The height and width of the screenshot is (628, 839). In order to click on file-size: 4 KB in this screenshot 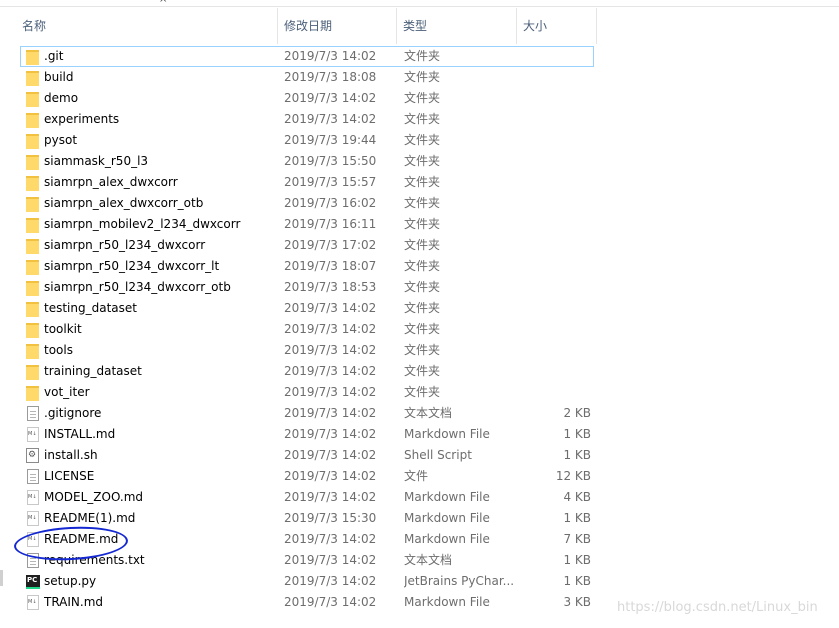, I will do `click(577, 497)`.